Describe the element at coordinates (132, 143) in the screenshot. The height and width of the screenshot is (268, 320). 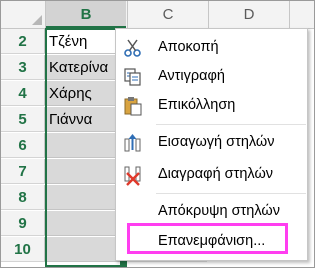
I see `insert-columns-icon` at that location.